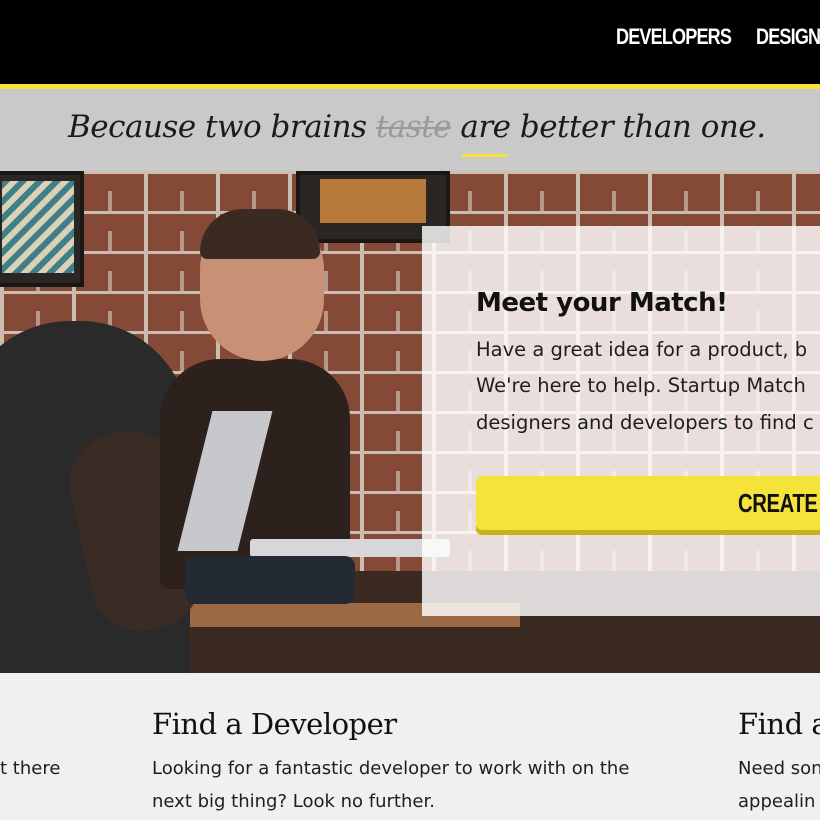  Describe the element at coordinates (777, 801) in the screenshot. I see `feature-text-line: appealin` at that location.